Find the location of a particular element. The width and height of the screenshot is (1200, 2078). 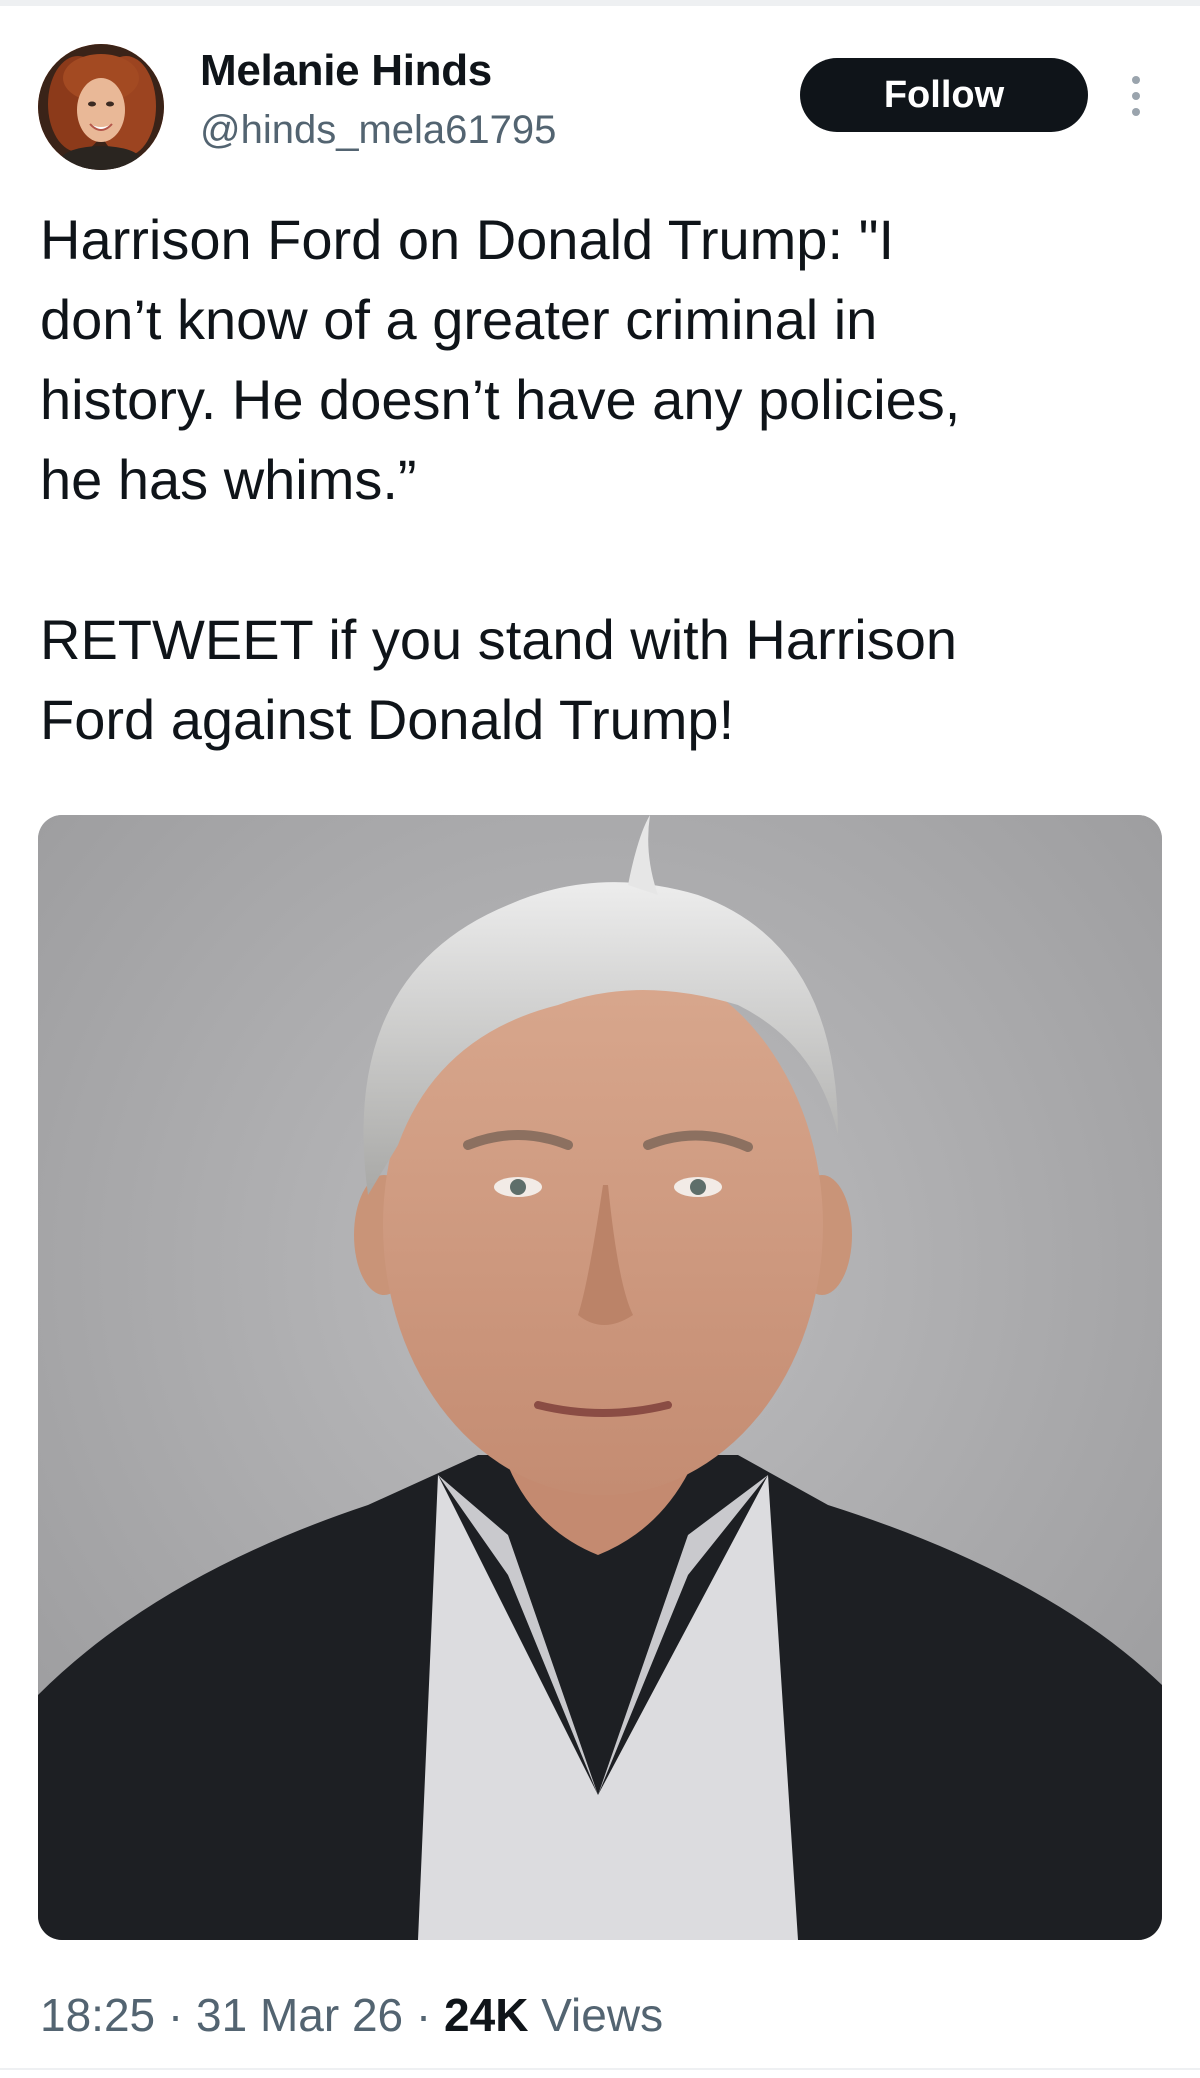

tweet-date: 31 Mar 26 is located at coordinates (299, 2015).